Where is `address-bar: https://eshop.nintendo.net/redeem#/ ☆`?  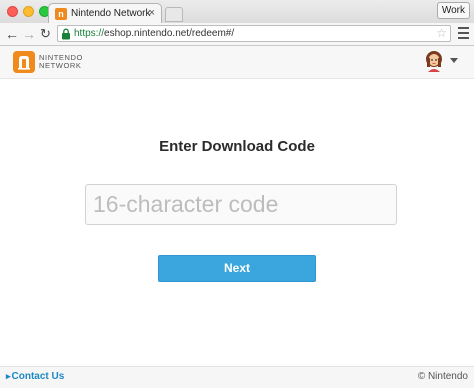 address-bar: https://eshop.nintendo.net/redeem#/ ☆ is located at coordinates (254, 33).